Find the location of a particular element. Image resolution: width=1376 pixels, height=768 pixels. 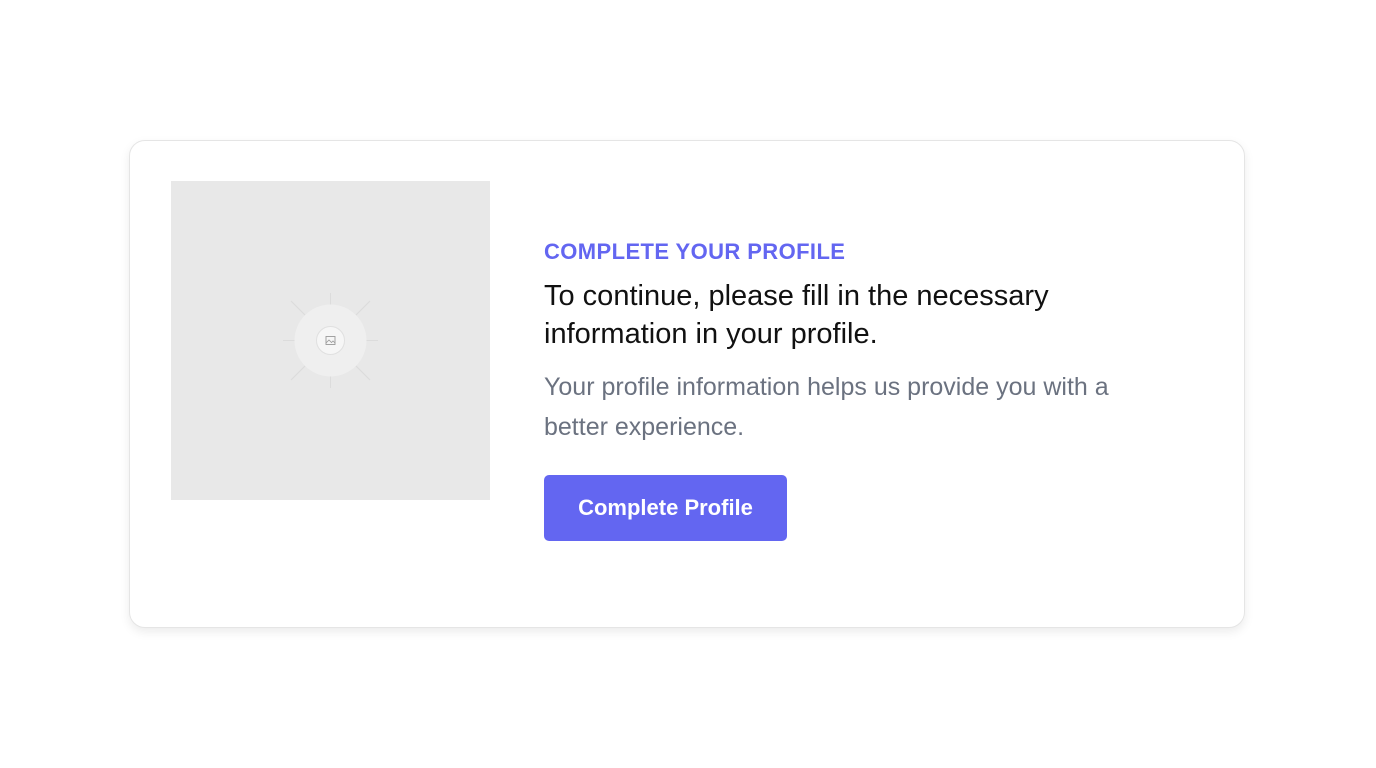

image-placeholder-icon is located at coordinates (330, 340).